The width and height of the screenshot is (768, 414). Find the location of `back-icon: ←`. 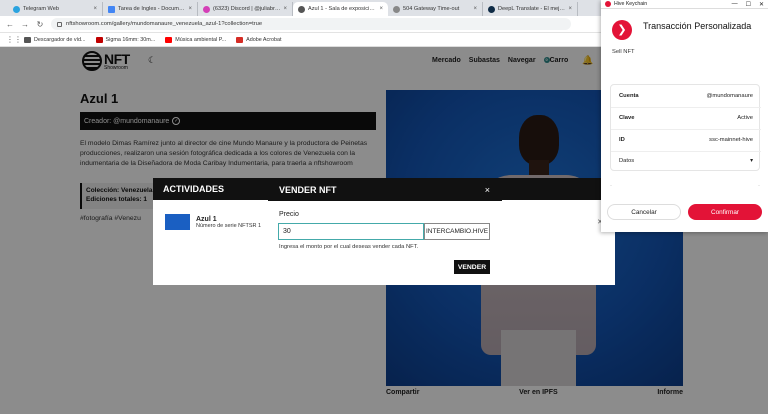

back-icon: ← is located at coordinates (10, 24).